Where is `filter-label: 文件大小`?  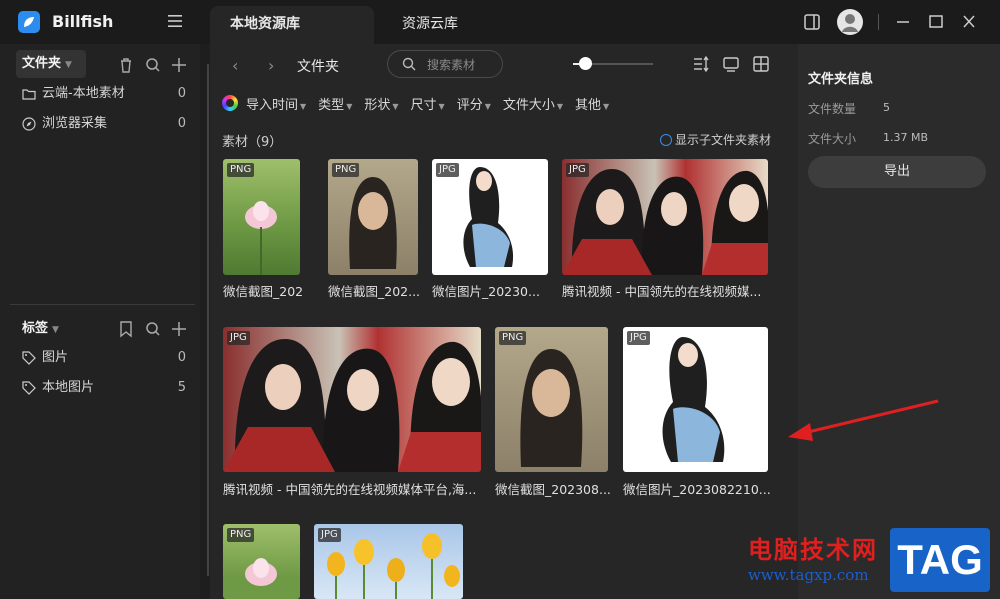 filter-label: 文件大小 is located at coordinates (528, 105).